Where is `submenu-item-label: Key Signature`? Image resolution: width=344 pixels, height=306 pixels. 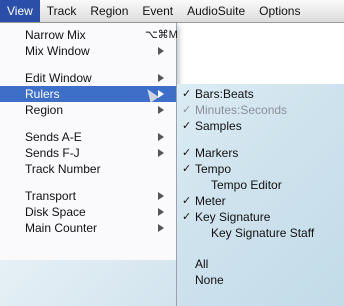 submenu-item-label: Key Signature is located at coordinates (233, 217).